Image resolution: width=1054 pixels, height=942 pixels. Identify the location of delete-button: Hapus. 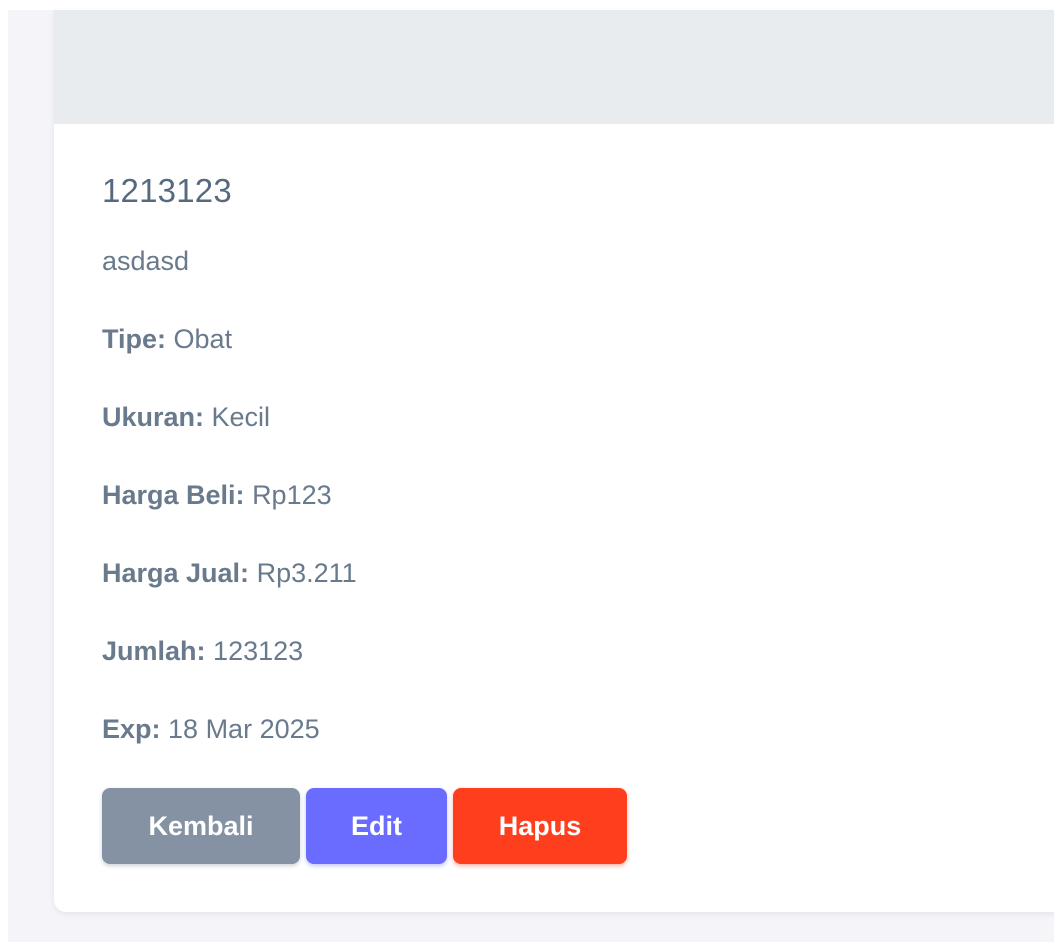
(540, 826).